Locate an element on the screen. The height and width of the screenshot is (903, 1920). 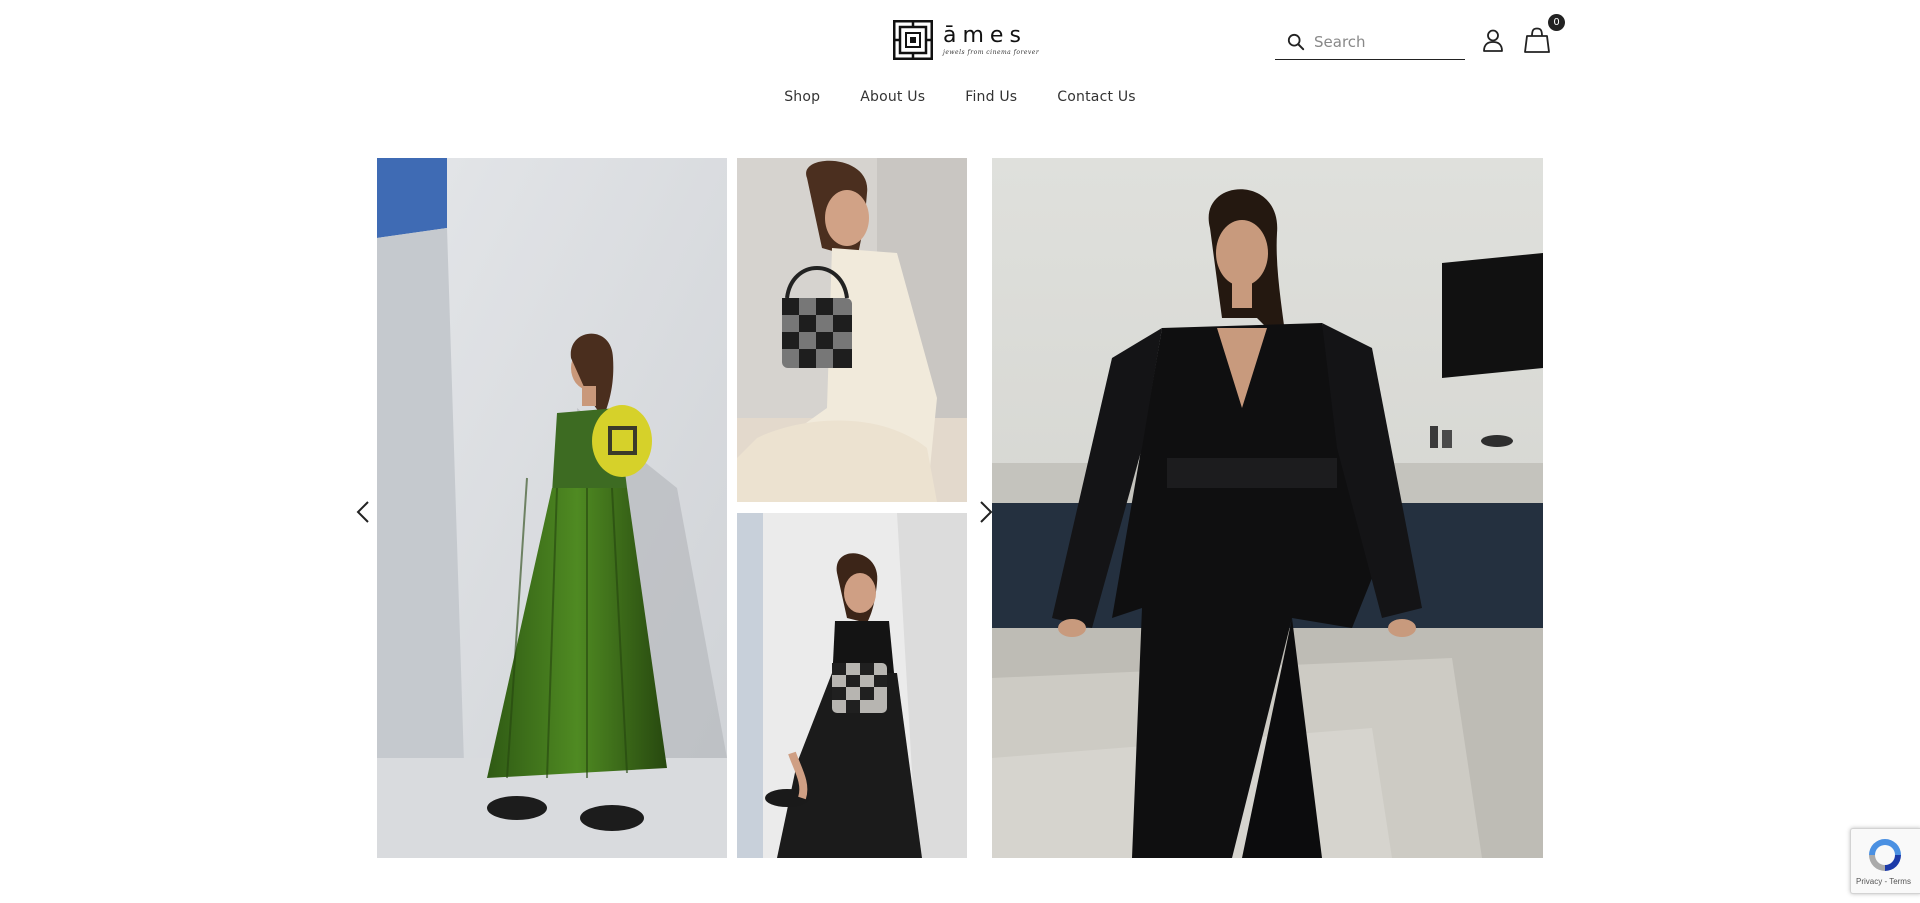
brand-tagline: jewels from cinema forever is located at coordinates (991, 52).